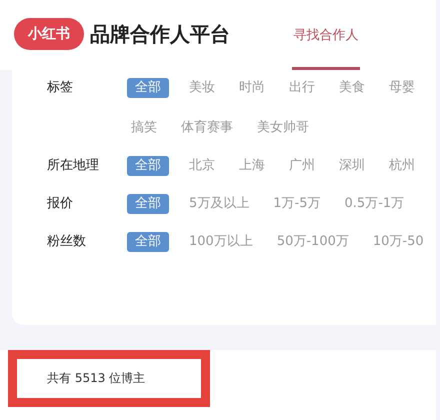 The width and height of the screenshot is (440, 420). I want to click on filter-option: 0.5万-1万, so click(374, 204).